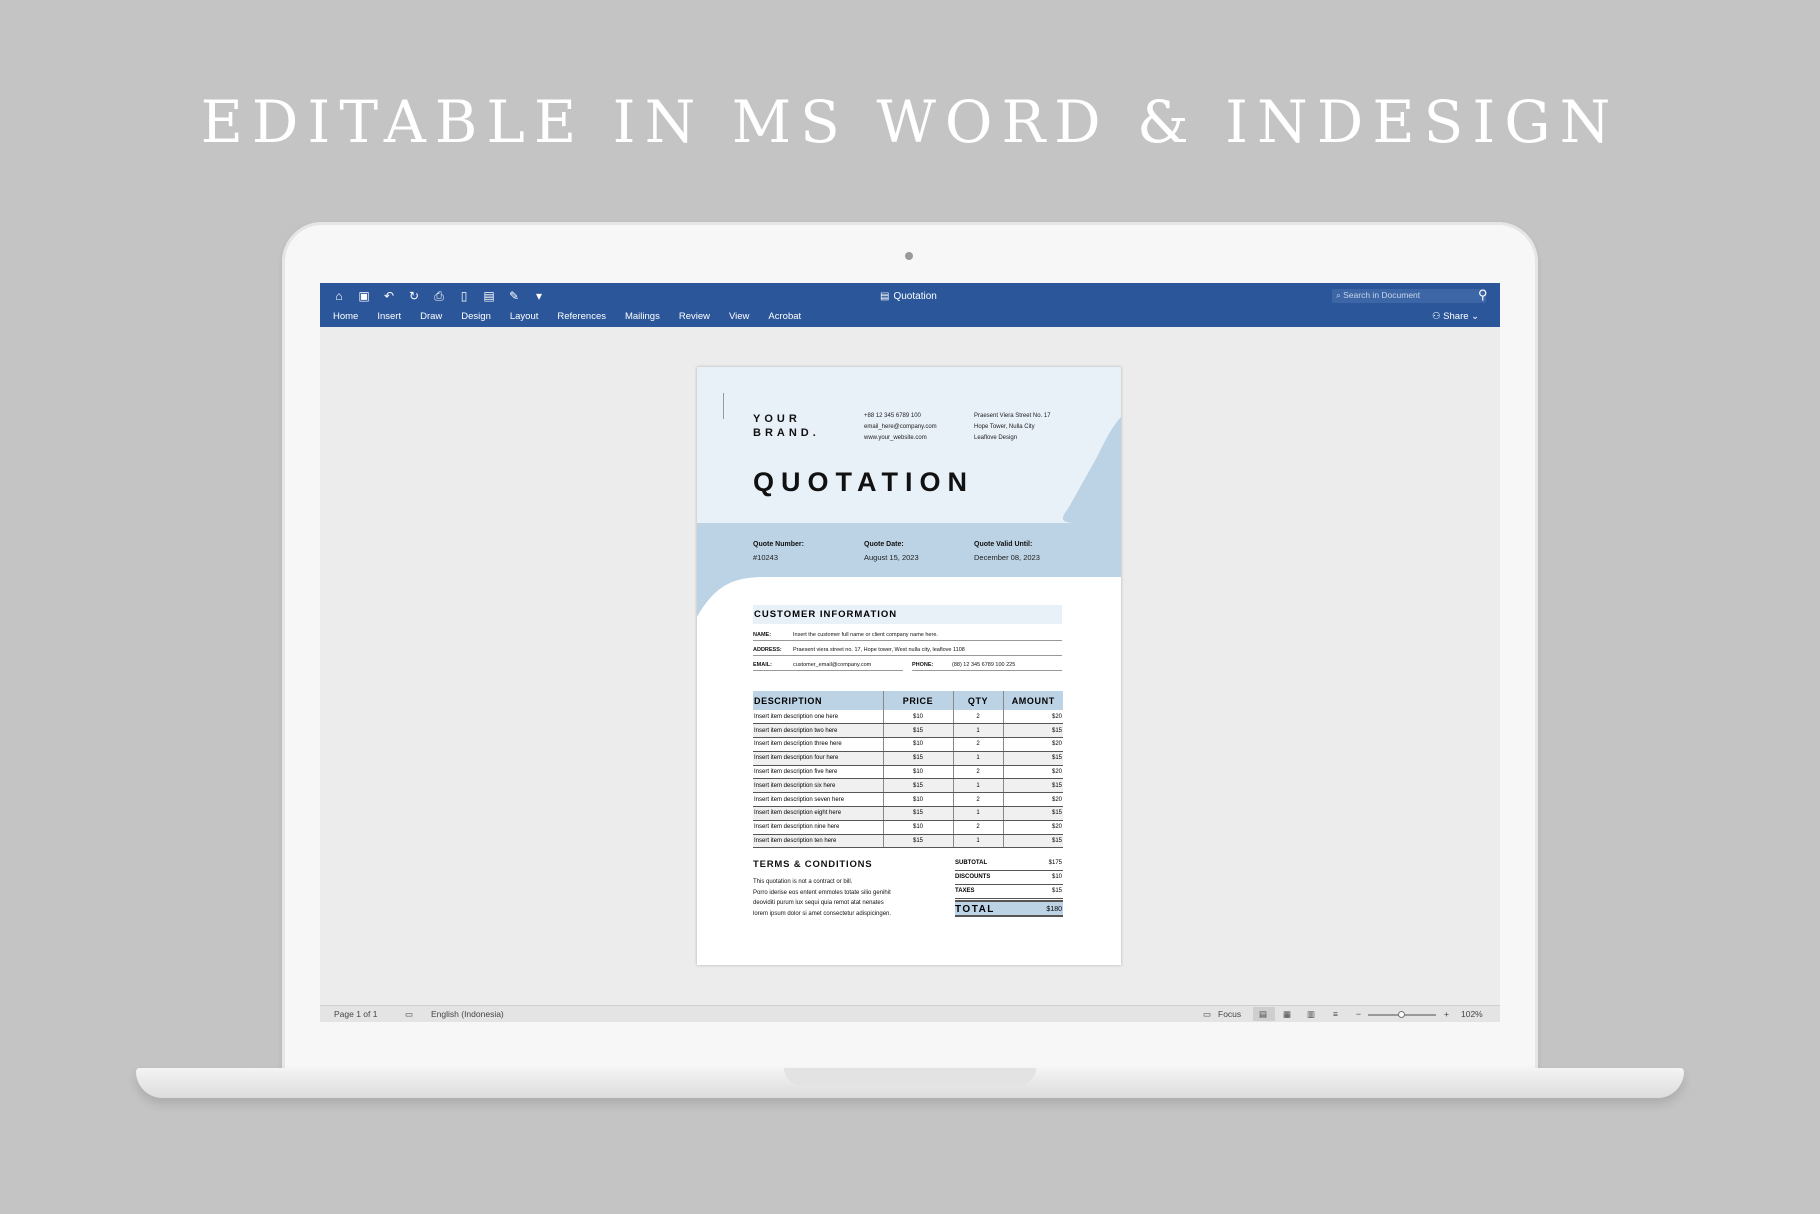 The width and height of the screenshot is (1820, 1214). What do you see at coordinates (908, 758) in the screenshot?
I see `table-row: Insert item description four here $15 1 $15` at bounding box center [908, 758].